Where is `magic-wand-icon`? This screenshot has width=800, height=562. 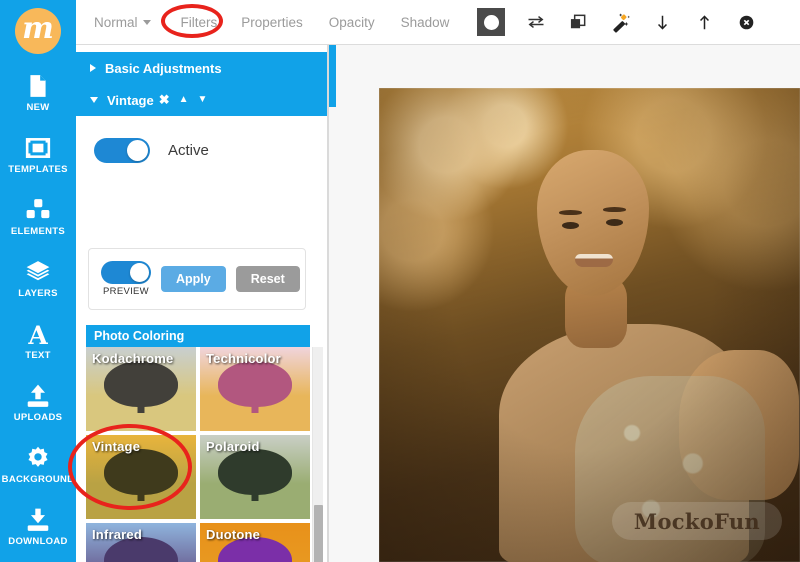 magic-wand-icon is located at coordinates (620, 22).